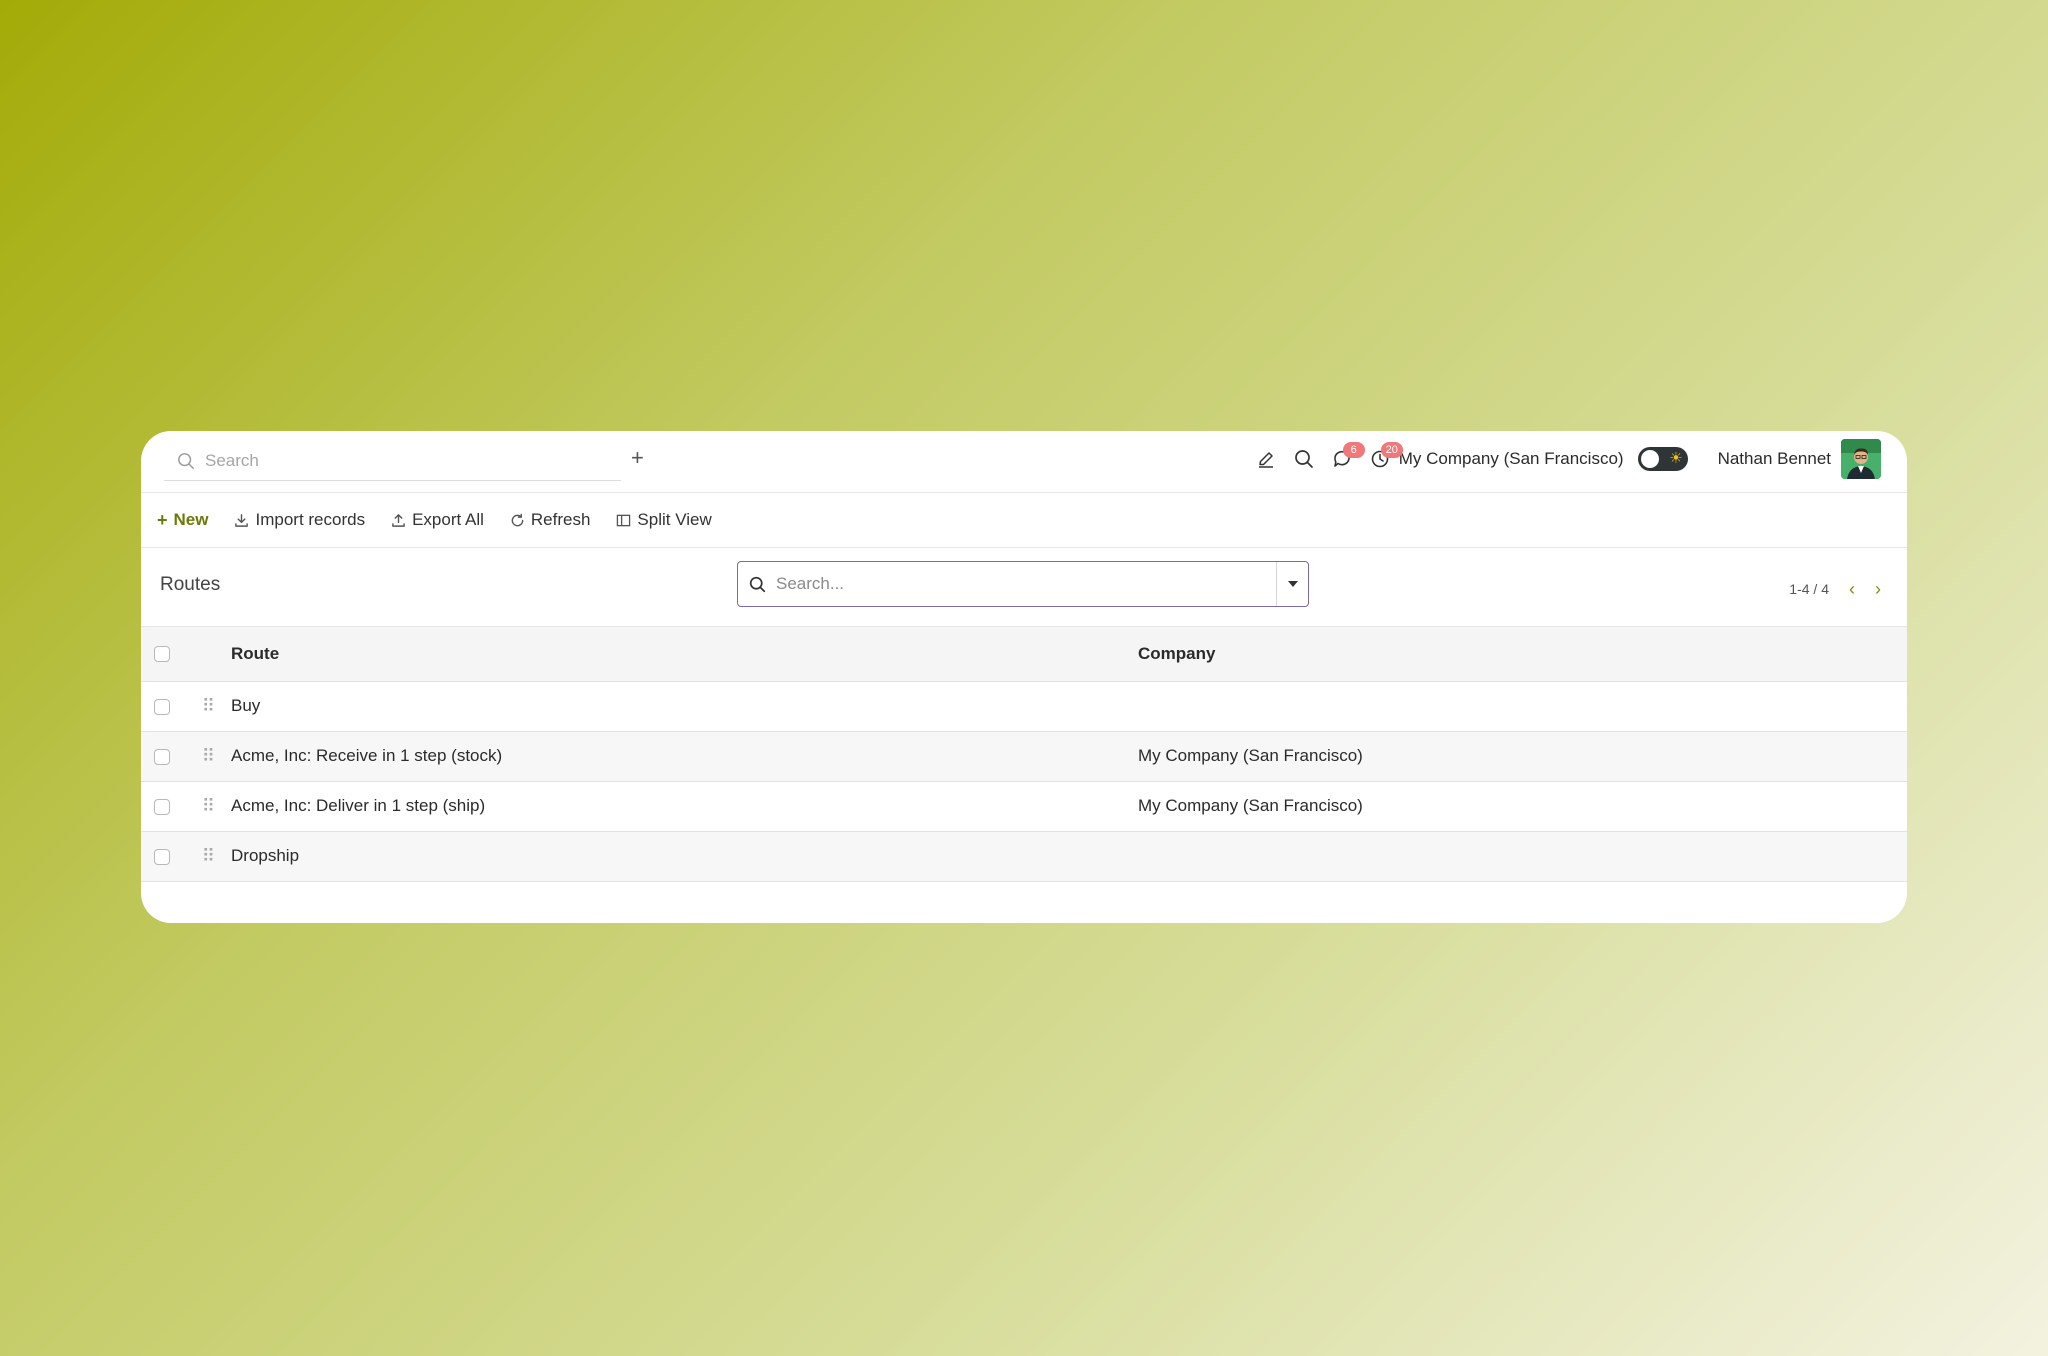 This screenshot has height=1356, width=2048. I want to click on edit-button, so click(1266, 459).